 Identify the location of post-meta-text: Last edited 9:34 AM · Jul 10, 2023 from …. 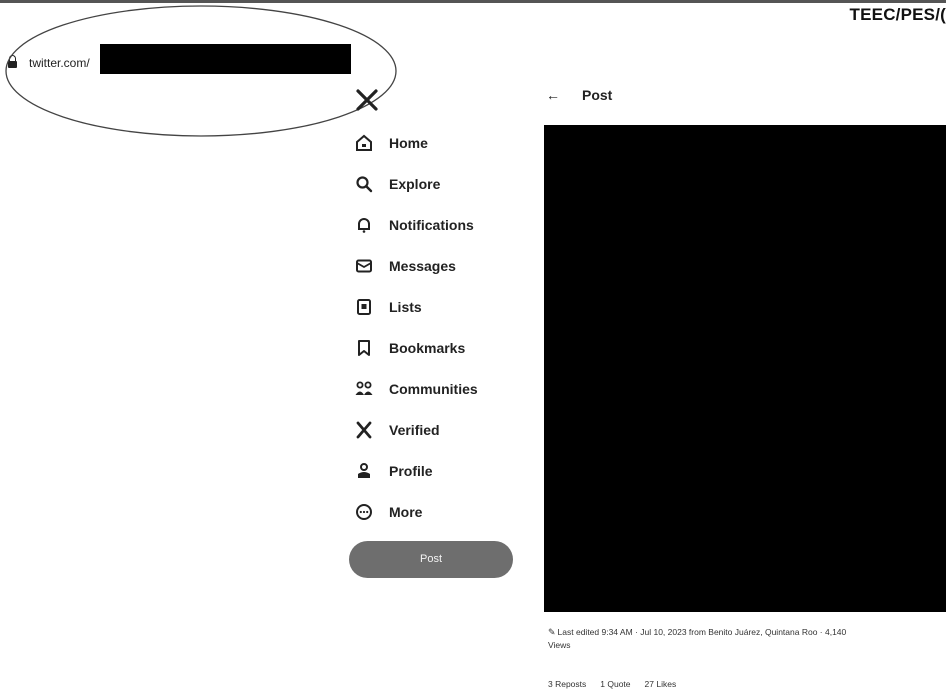
(702, 632).